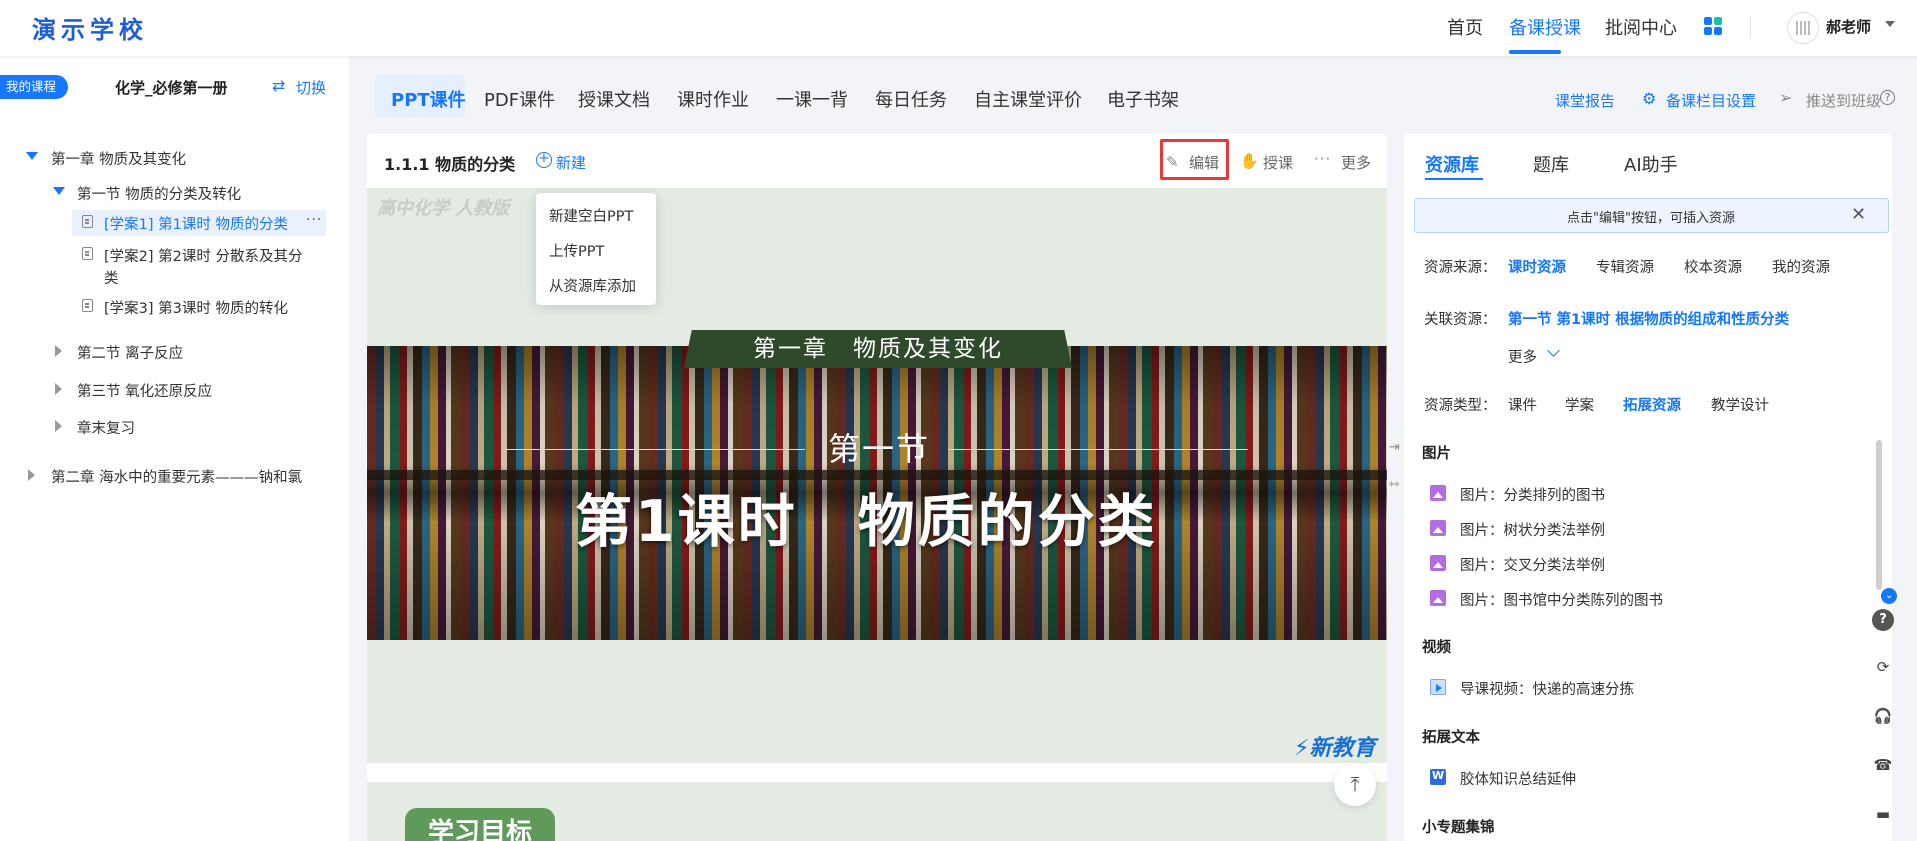 The width and height of the screenshot is (1917, 841). What do you see at coordinates (1532, 564) in the screenshot?
I see `resource-item: 图片：交叉分类法举例` at bounding box center [1532, 564].